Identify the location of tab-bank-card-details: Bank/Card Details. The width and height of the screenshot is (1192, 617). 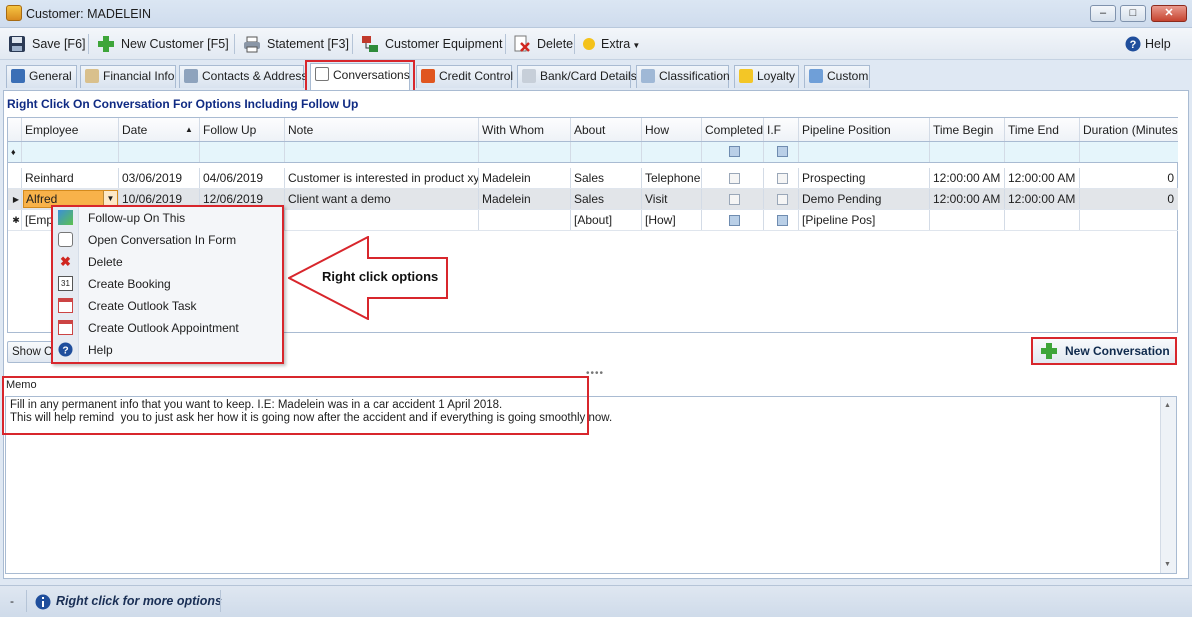
(577, 76).